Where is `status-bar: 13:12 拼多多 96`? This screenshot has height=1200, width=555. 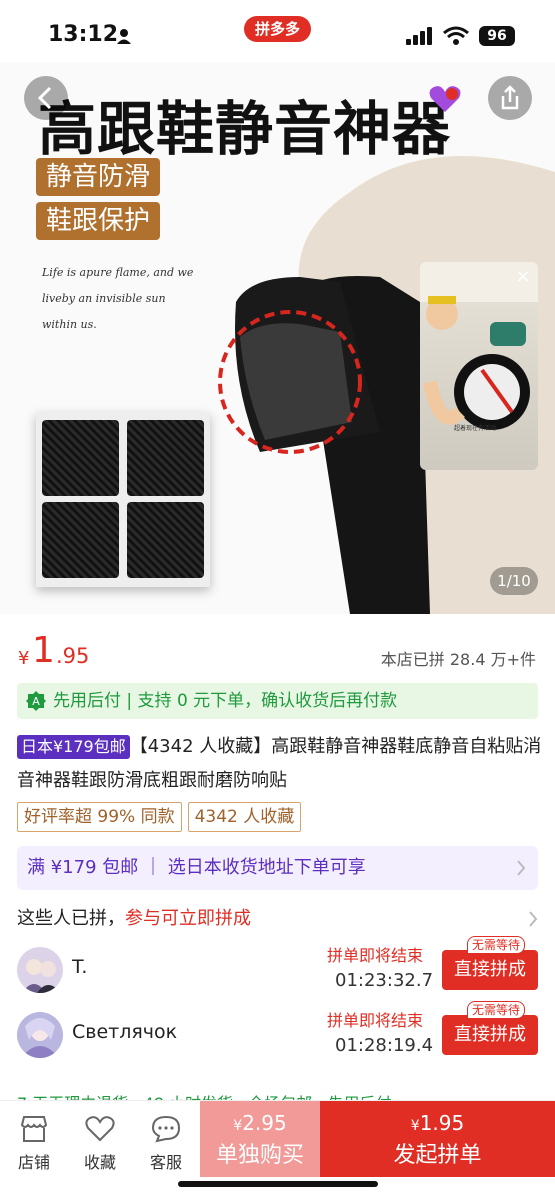 status-bar: 13:12 拼多多 96 is located at coordinates (277, 31).